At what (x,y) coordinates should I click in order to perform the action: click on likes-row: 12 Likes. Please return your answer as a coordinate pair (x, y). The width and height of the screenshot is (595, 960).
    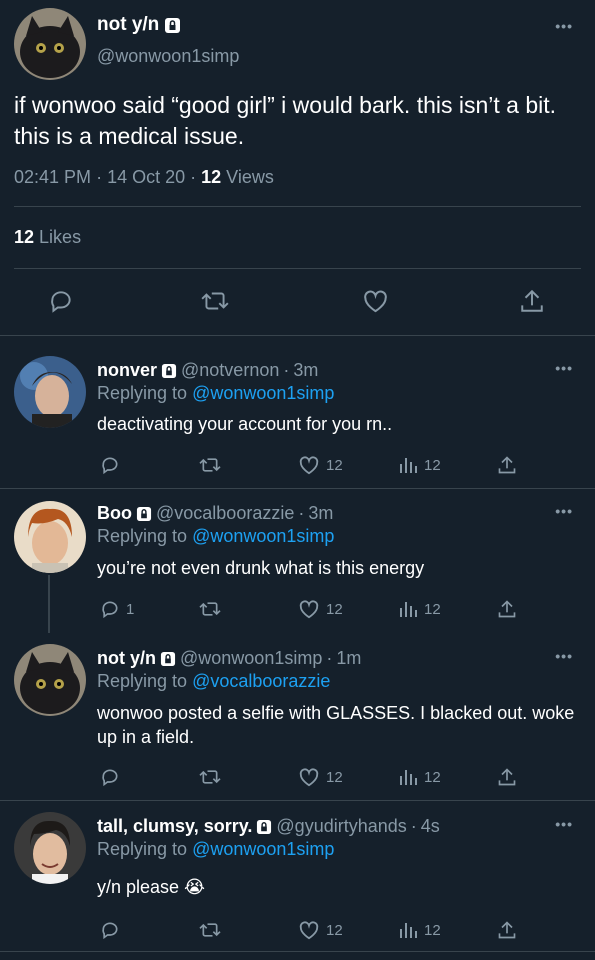
    Looking at the image, I should click on (47, 237).